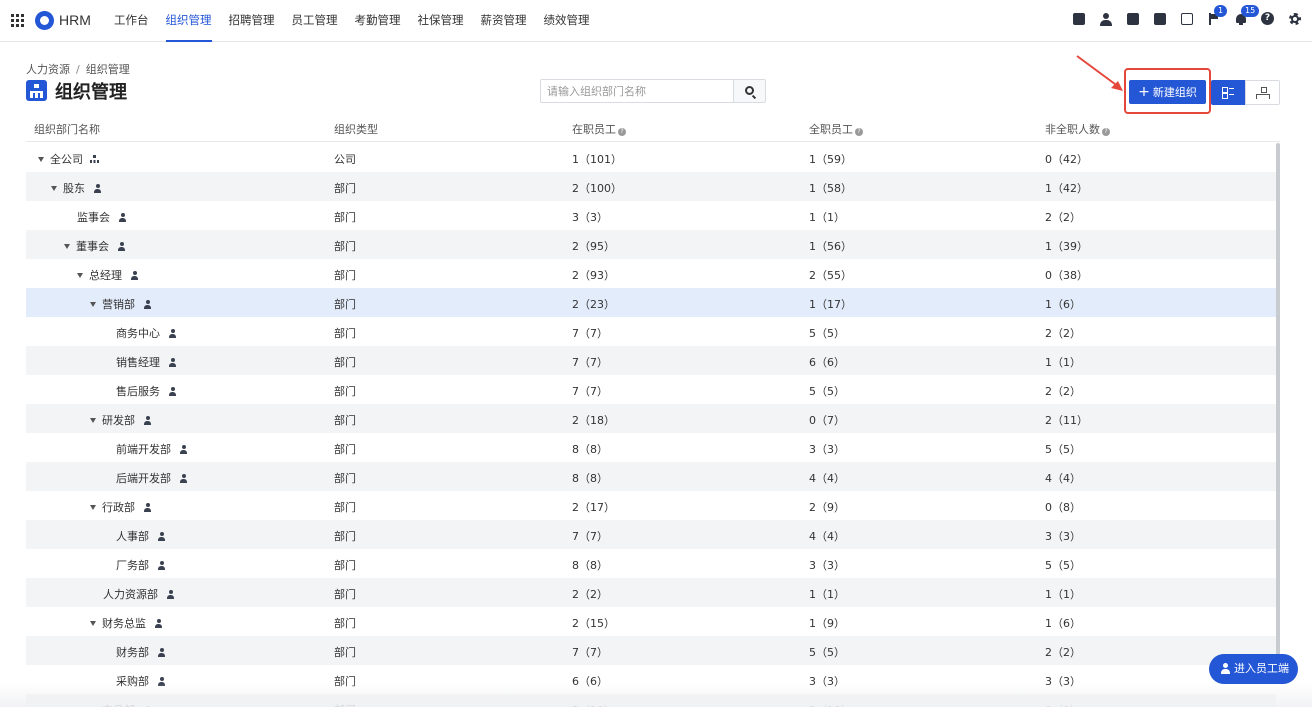  Describe the element at coordinates (651, 621) in the screenshot. I see `table-row: 财务总监 部门 2（15） 1（9） 1（6）` at that location.